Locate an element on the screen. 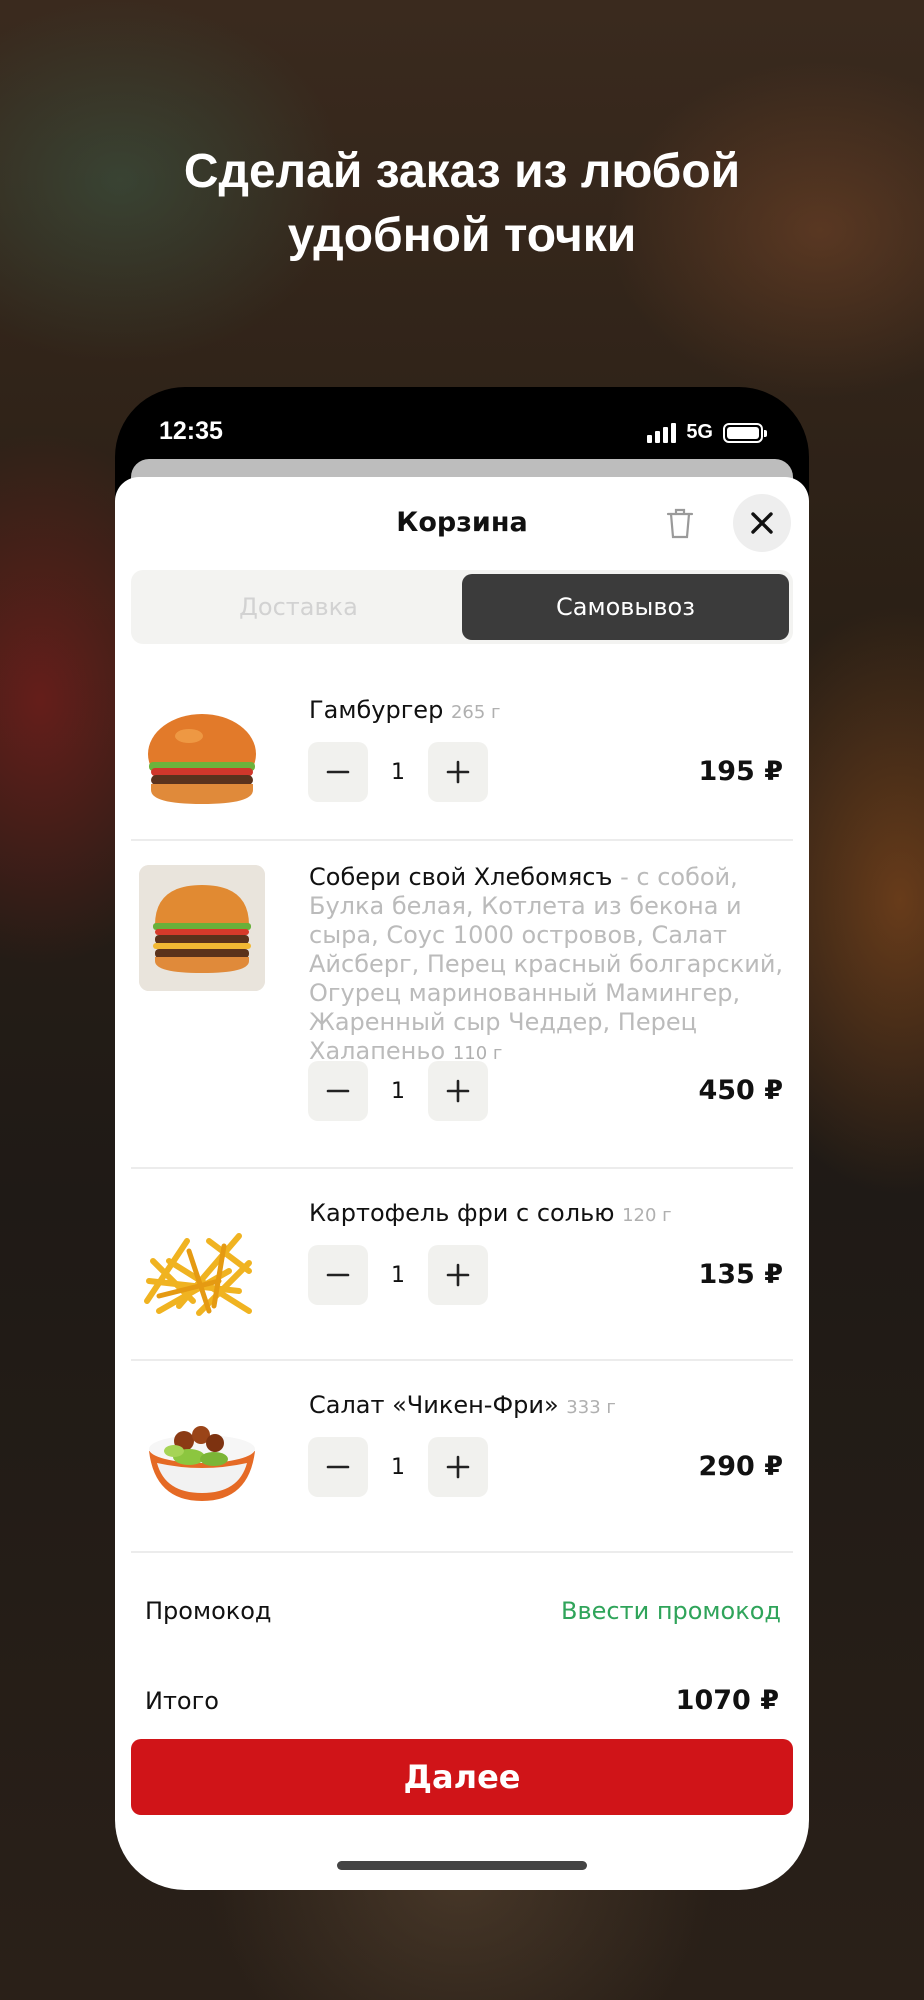  cart-item: Гамбургер 265 г 1 195 ₽ is located at coordinates (462, 748).